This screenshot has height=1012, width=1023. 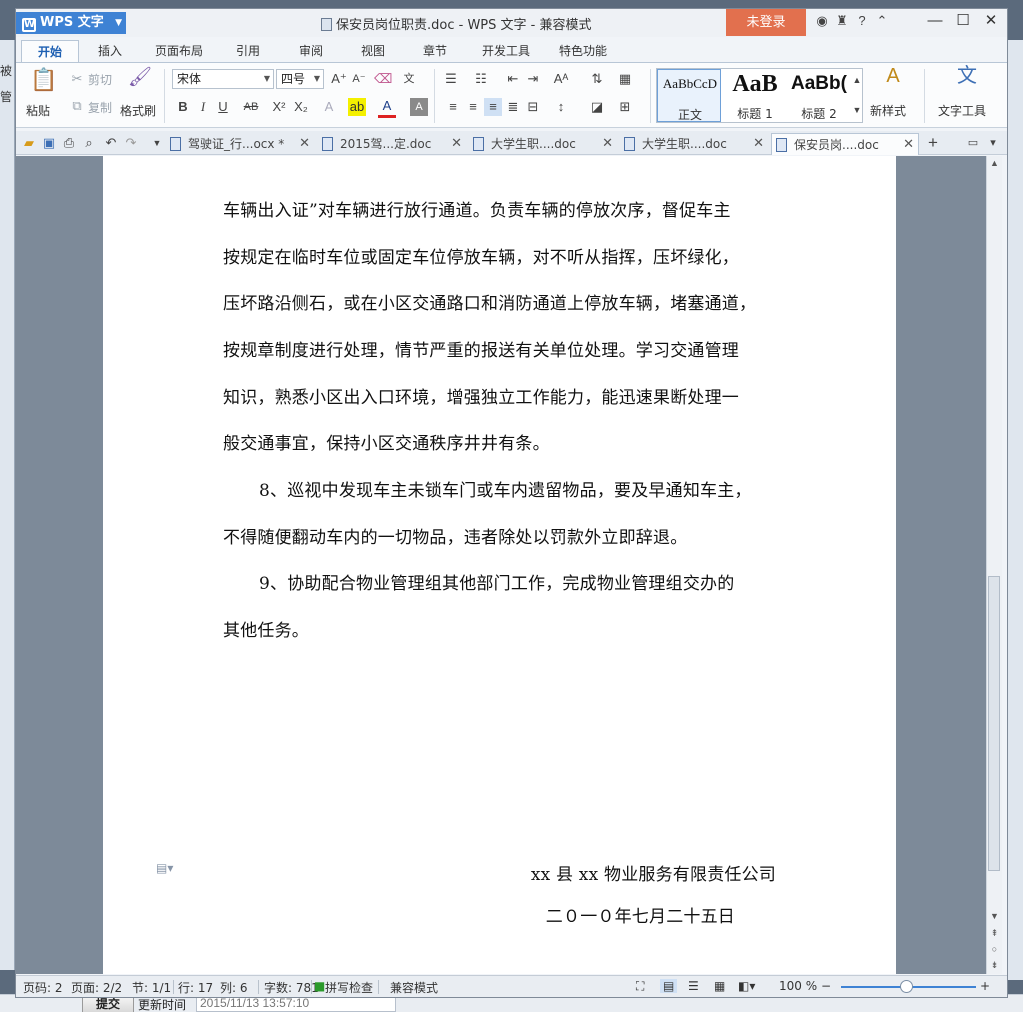 What do you see at coordinates (279, 107) in the screenshot?
I see `superscript-icon: X²` at bounding box center [279, 107].